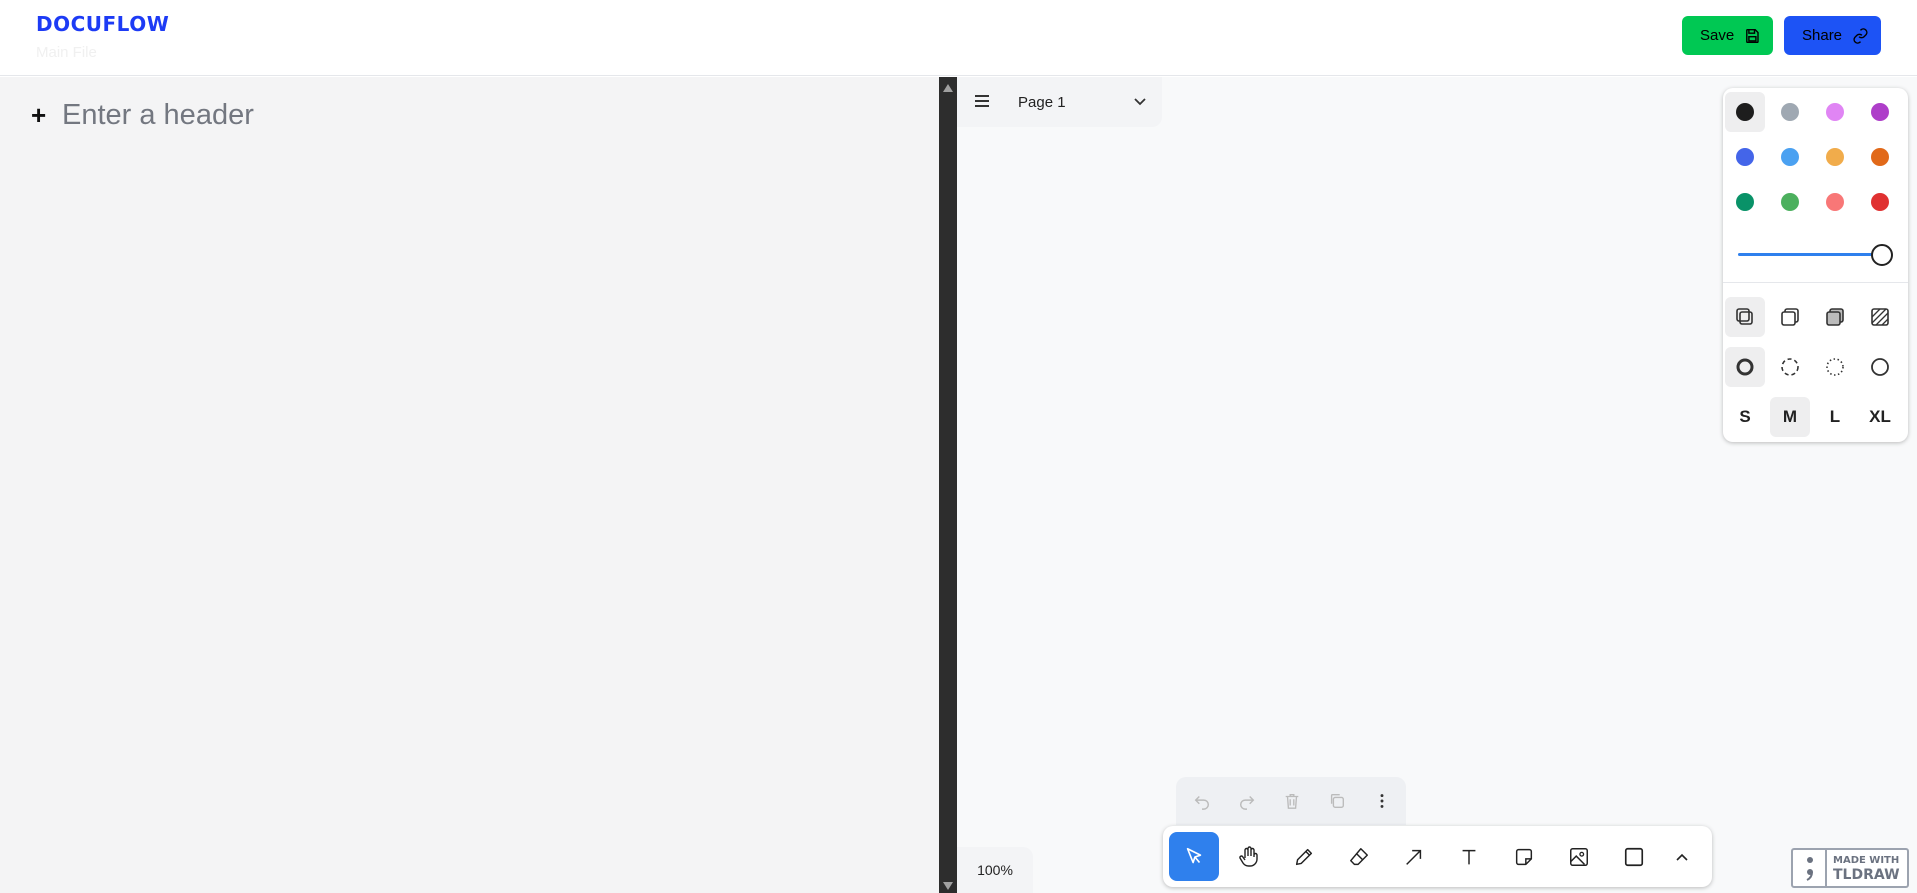 This screenshot has width=1917, height=893. I want to click on dash-dashed-button, so click(1790, 367).